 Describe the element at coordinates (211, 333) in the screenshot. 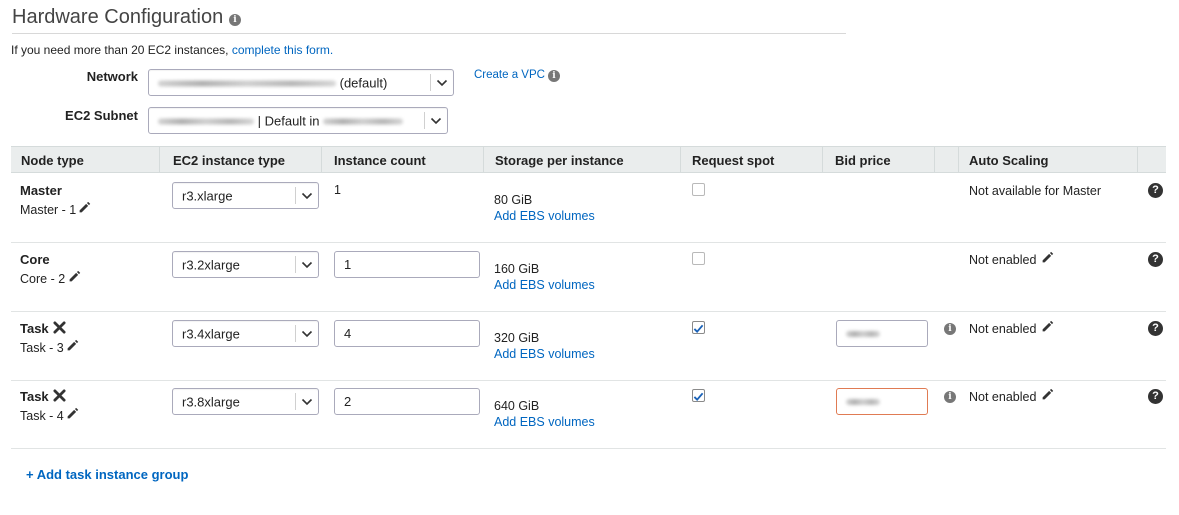

I see `instance-type-value: r3.4xlarge` at that location.